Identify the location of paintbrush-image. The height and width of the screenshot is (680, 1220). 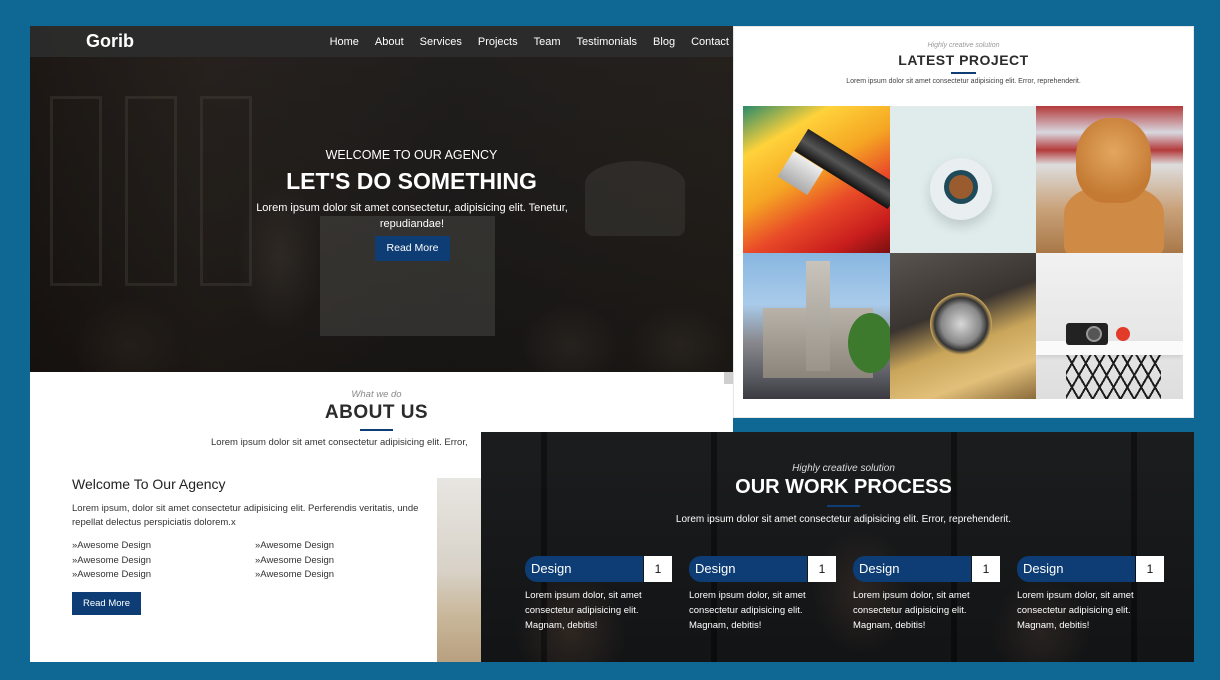
(816, 179).